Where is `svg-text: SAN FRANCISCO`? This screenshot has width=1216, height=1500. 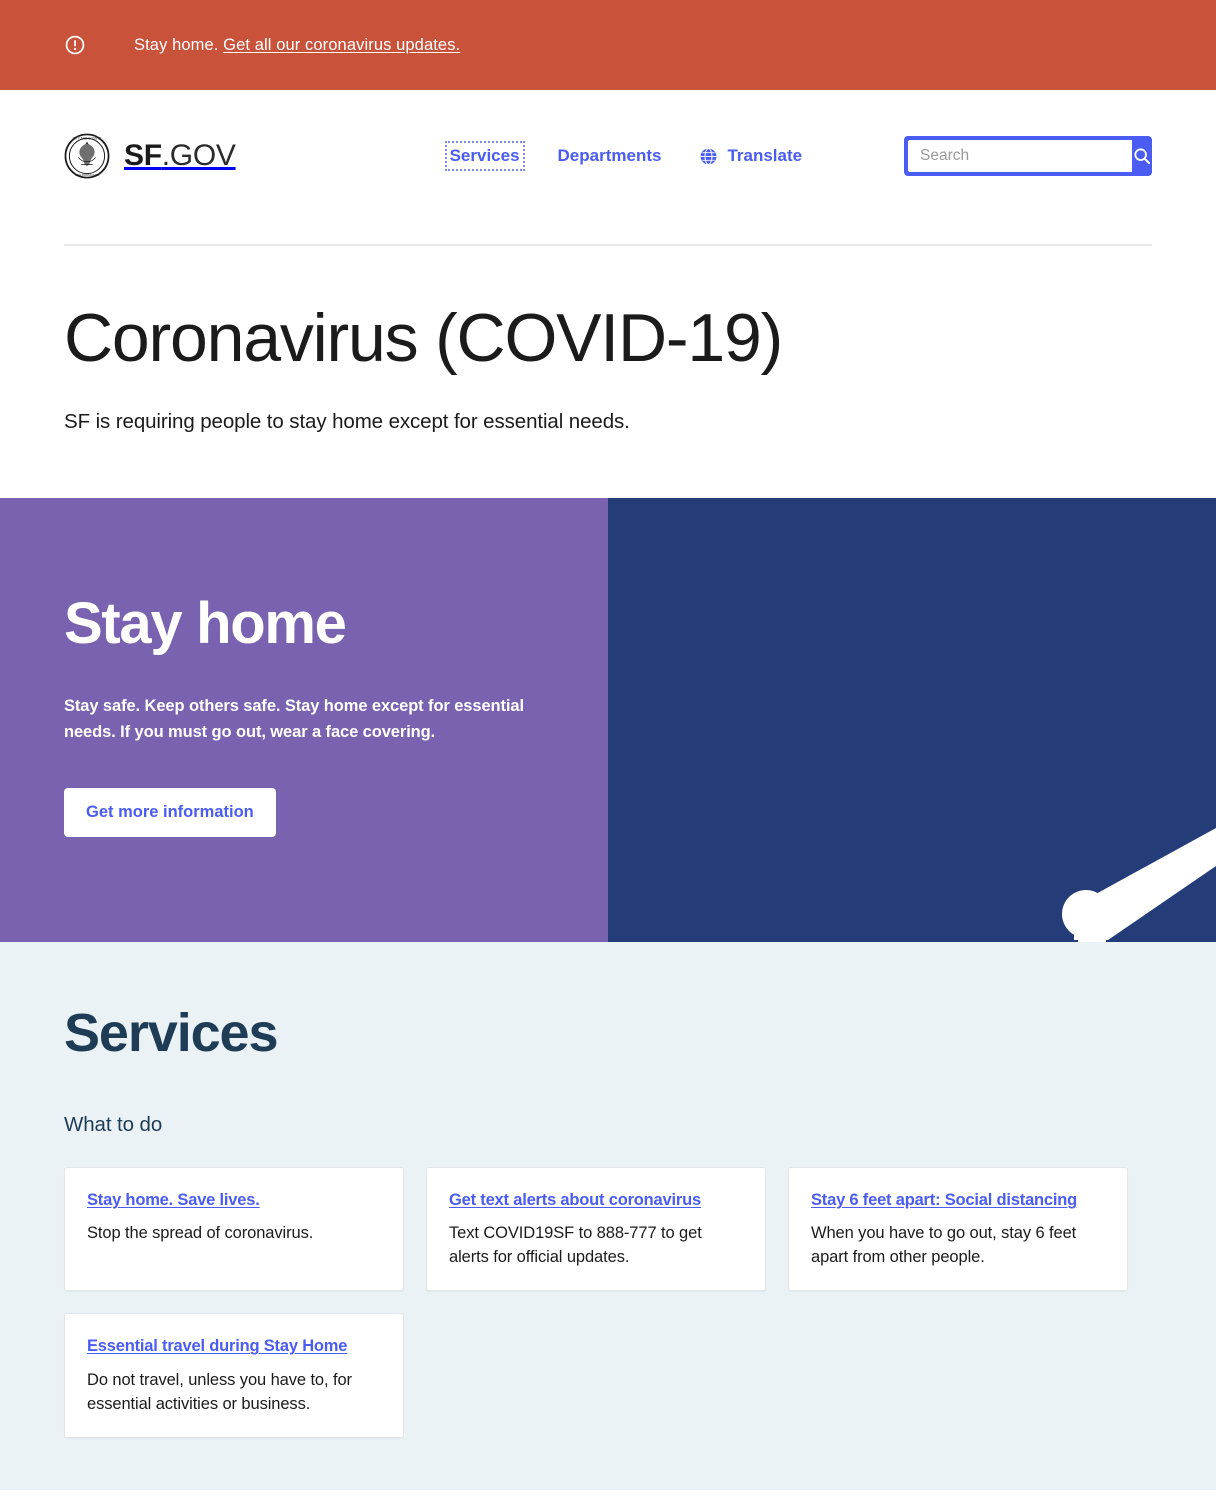 svg-text: SAN FRANCISCO is located at coordinates (87, 175).